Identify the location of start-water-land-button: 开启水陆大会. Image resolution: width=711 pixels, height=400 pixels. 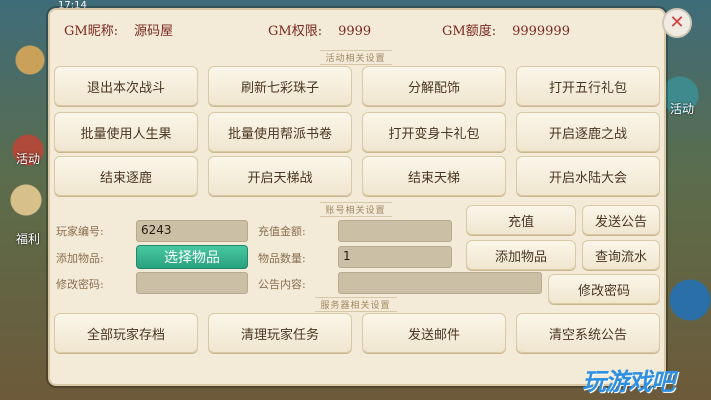
(588, 176).